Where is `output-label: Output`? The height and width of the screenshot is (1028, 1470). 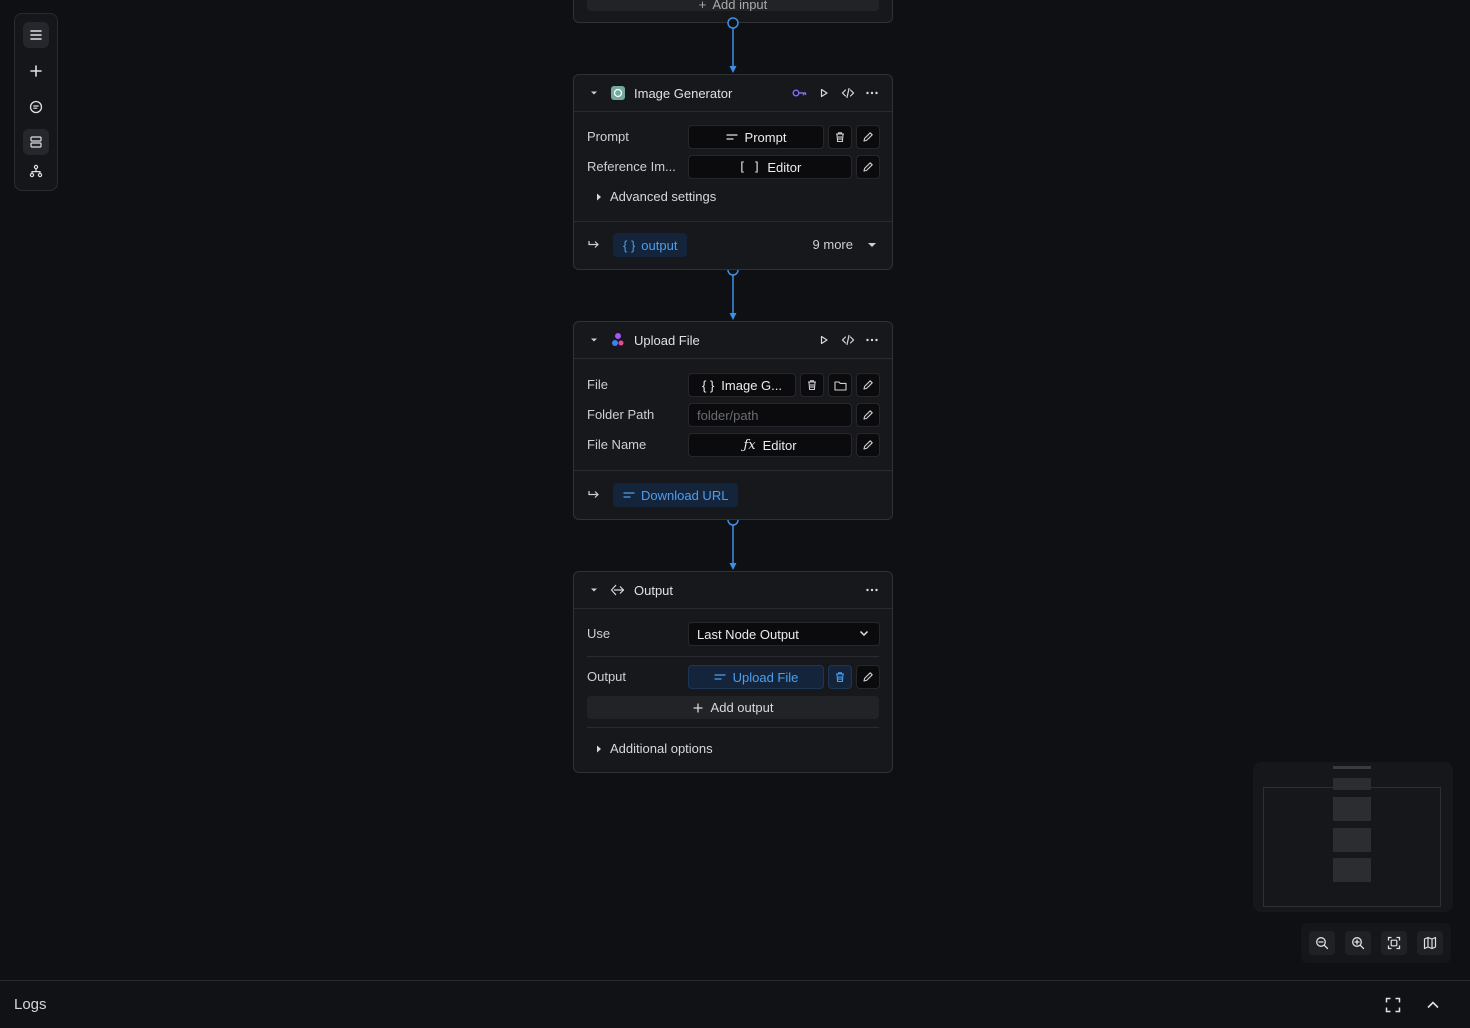 output-label: Output is located at coordinates (607, 676).